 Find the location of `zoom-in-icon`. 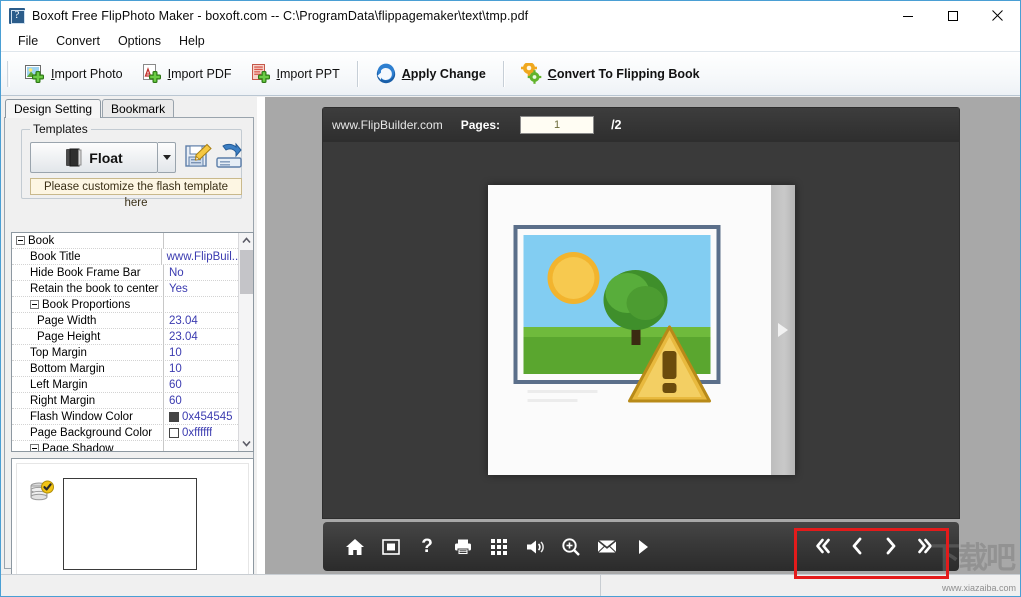

zoom-in-icon is located at coordinates (571, 546).